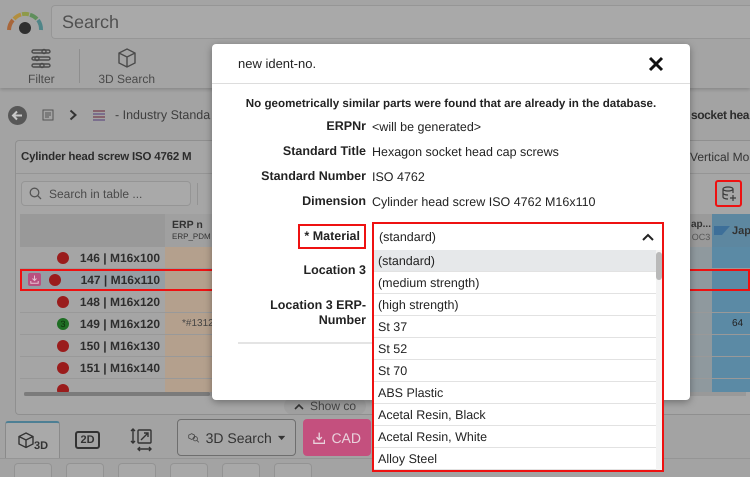  I want to click on dropdown-option: St 52, so click(515, 349).